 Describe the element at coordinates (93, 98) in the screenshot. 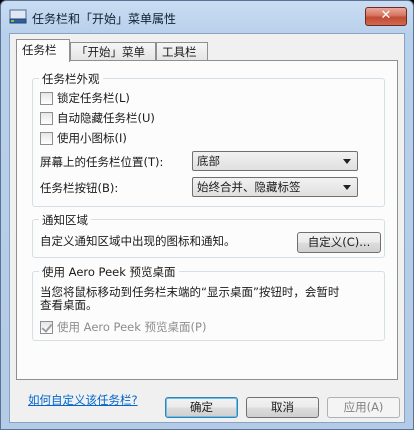

I see `lock-taskbar-label: 锁定任务栏(L)` at that location.